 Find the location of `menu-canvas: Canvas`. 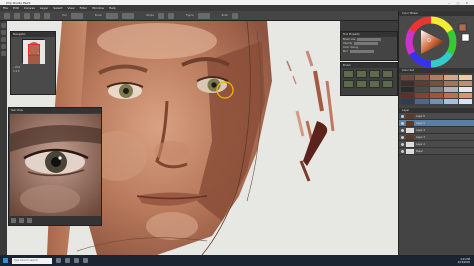

menu-canvas: Canvas is located at coordinates (29, 8).